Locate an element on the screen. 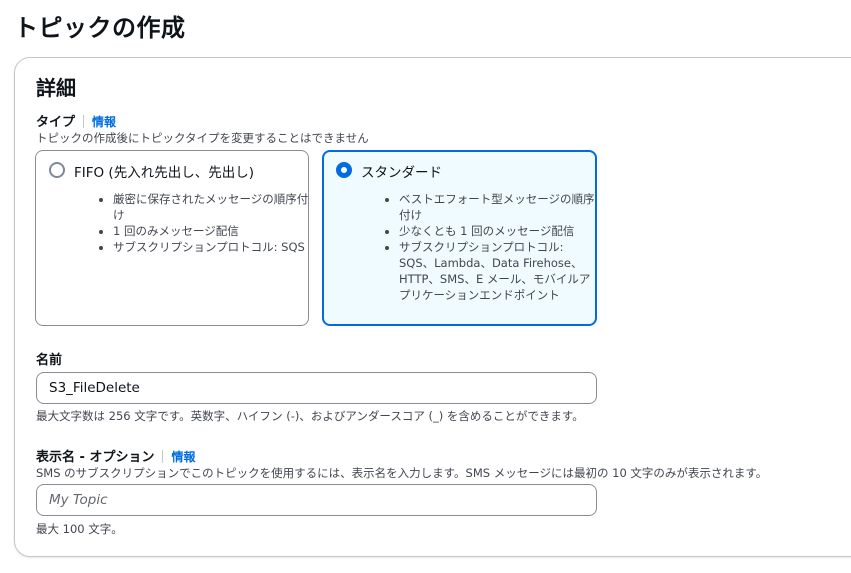 The height and width of the screenshot is (573, 851). type-info-link: 情報 is located at coordinates (104, 122).